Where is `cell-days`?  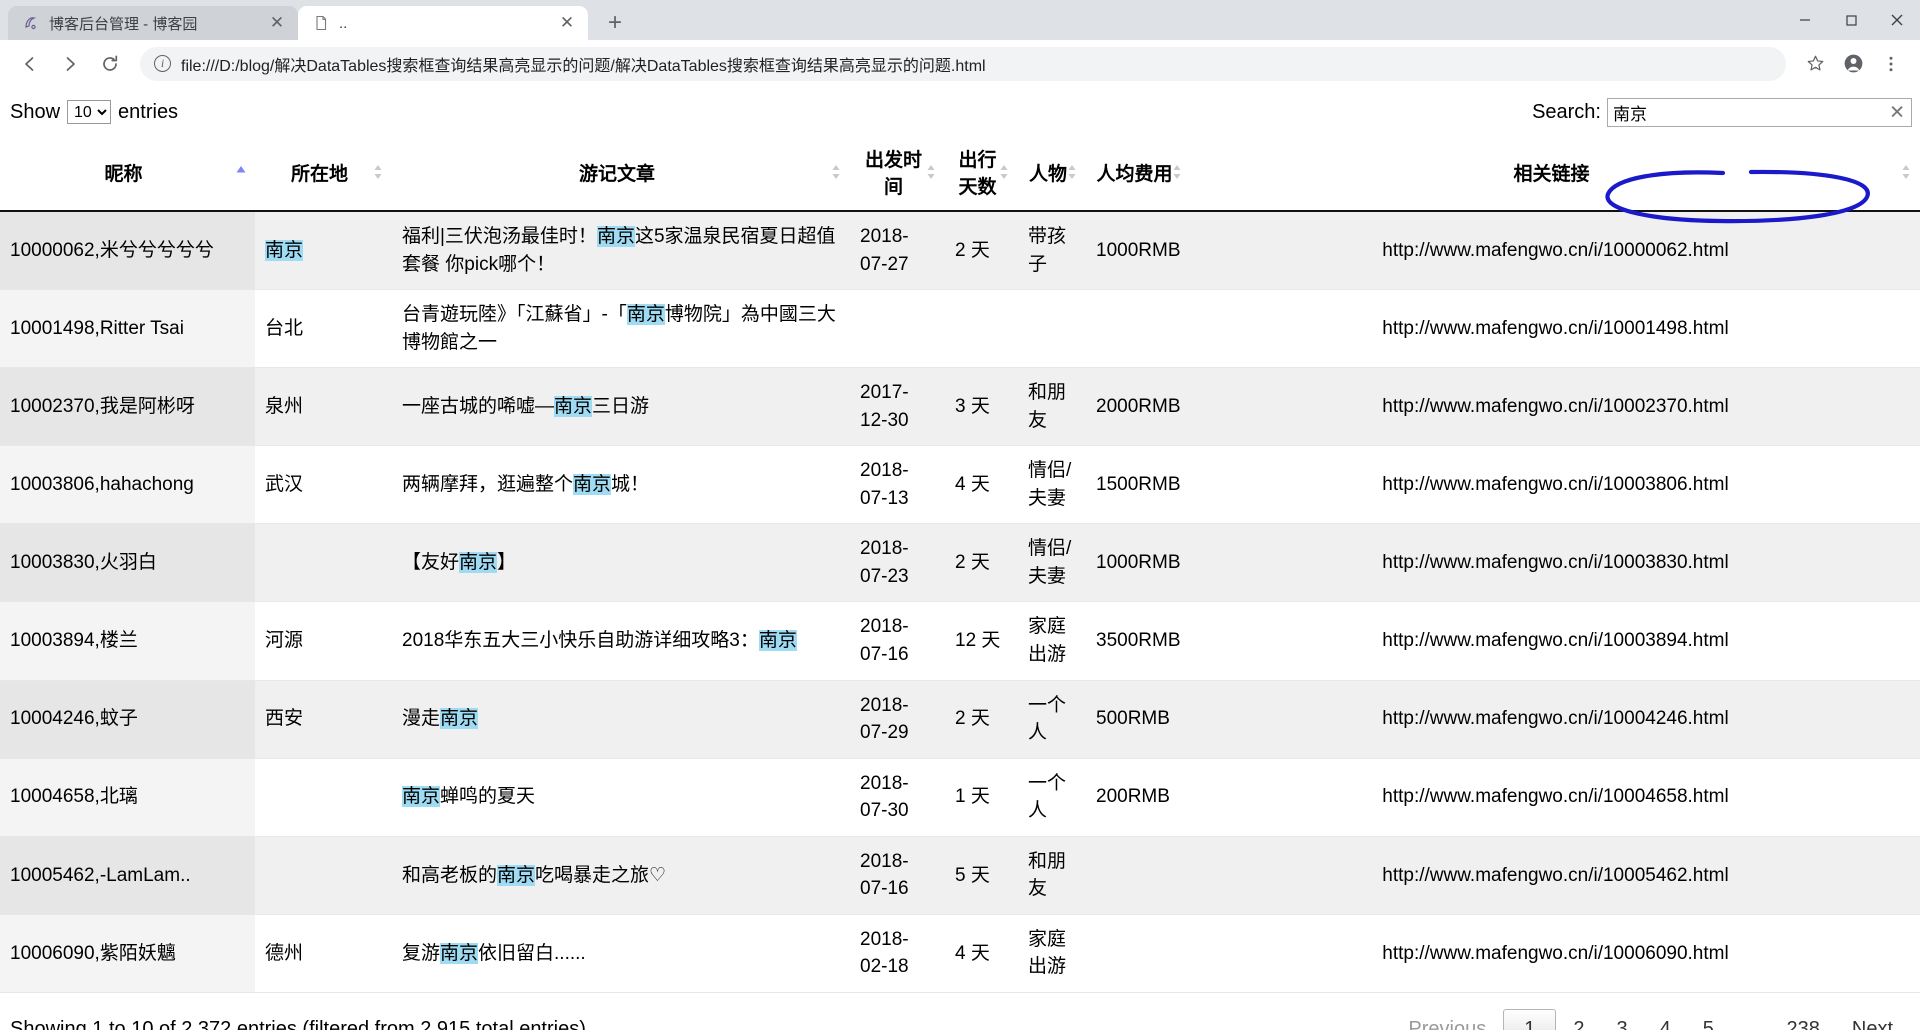
cell-days is located at coordinates (981, 329).